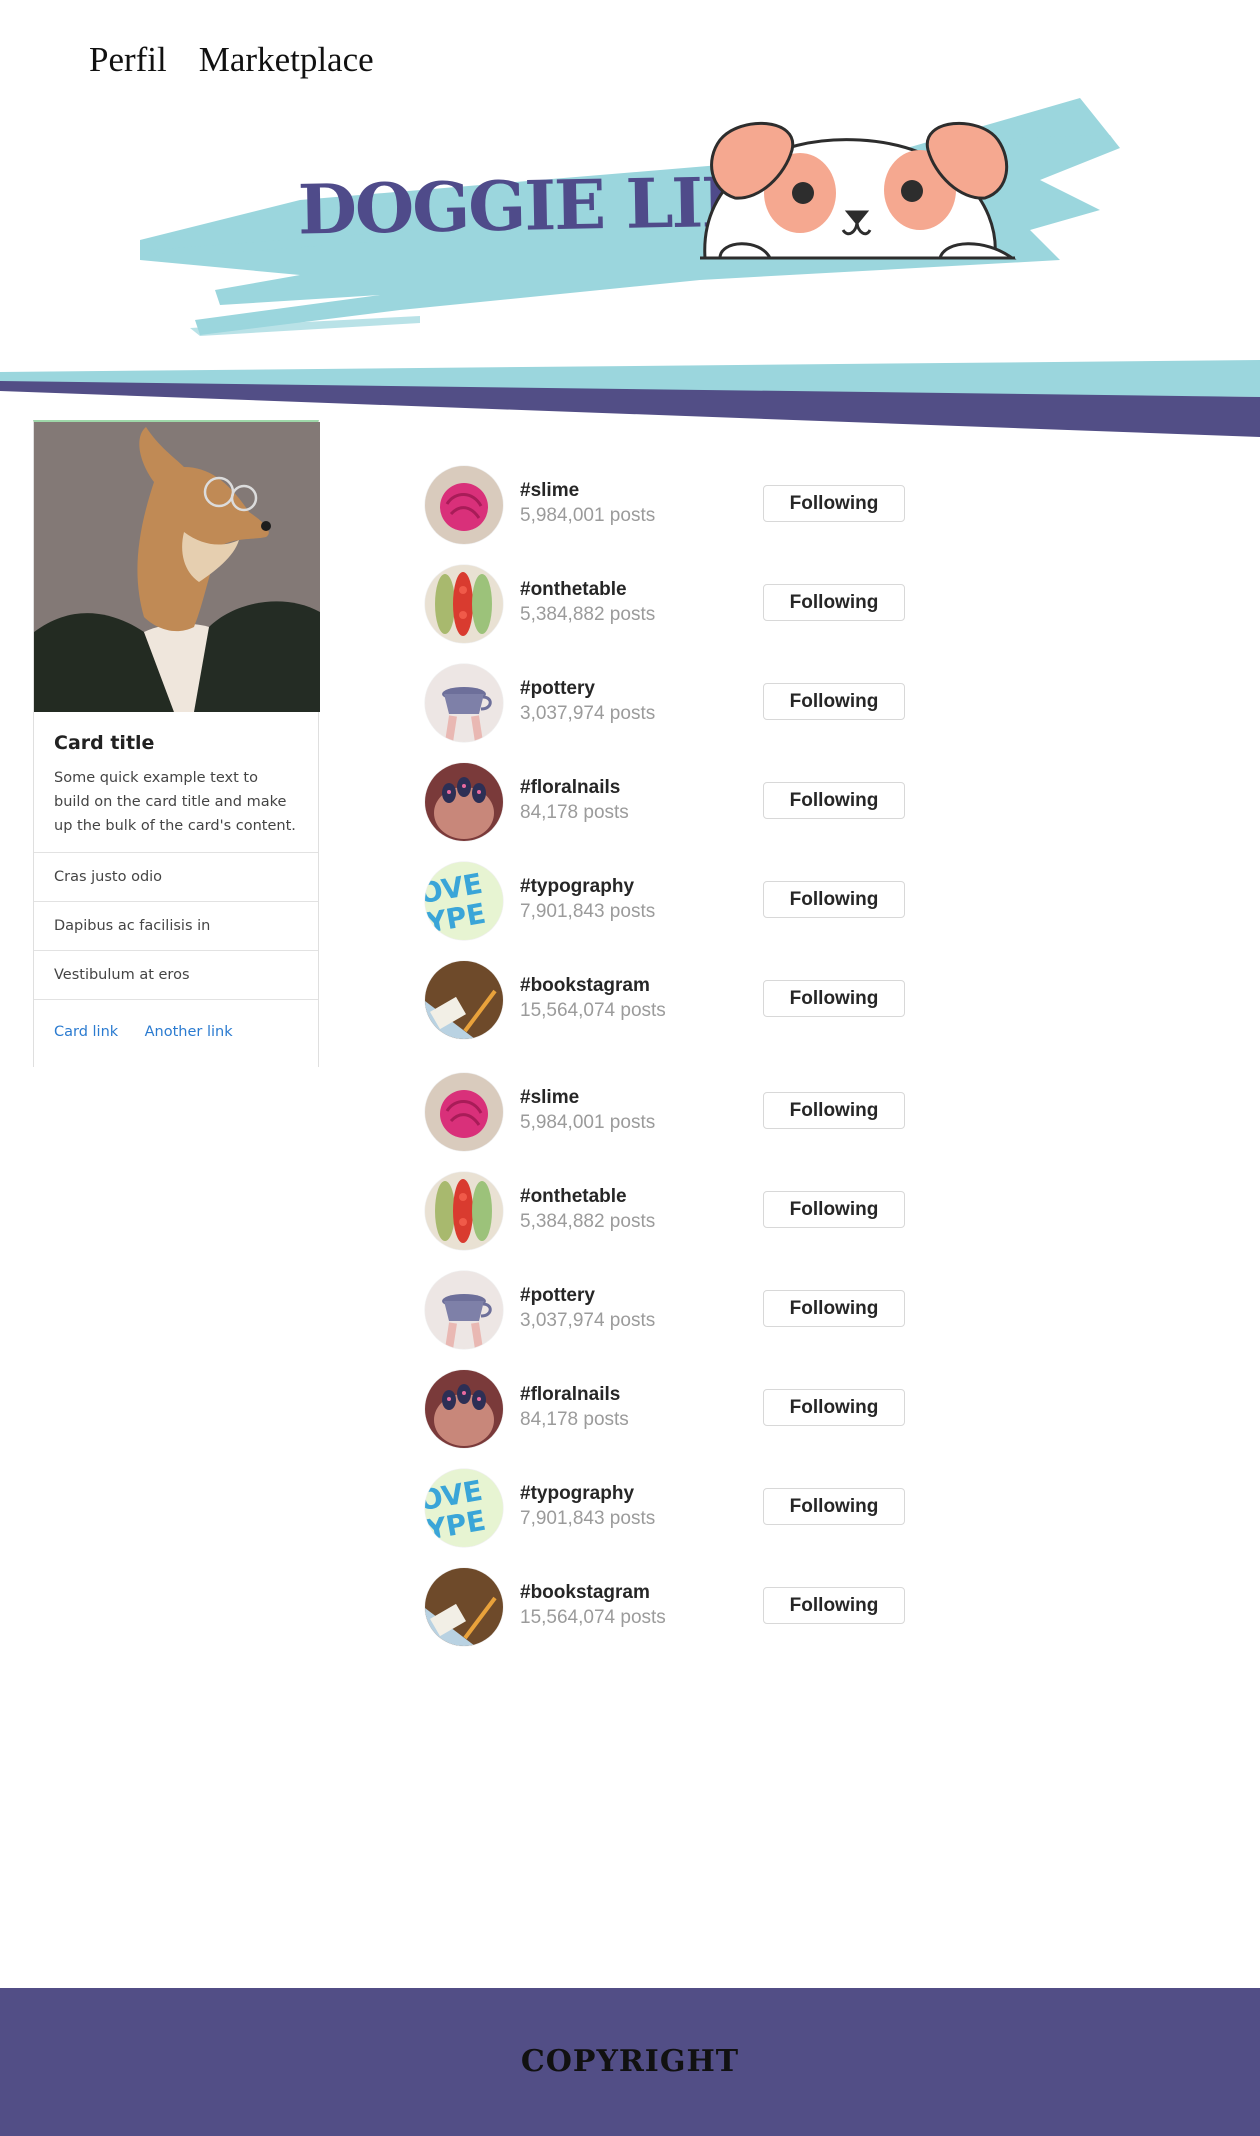  I want to click on card-list-item: Vestibulum at eros, so click(176, 975).